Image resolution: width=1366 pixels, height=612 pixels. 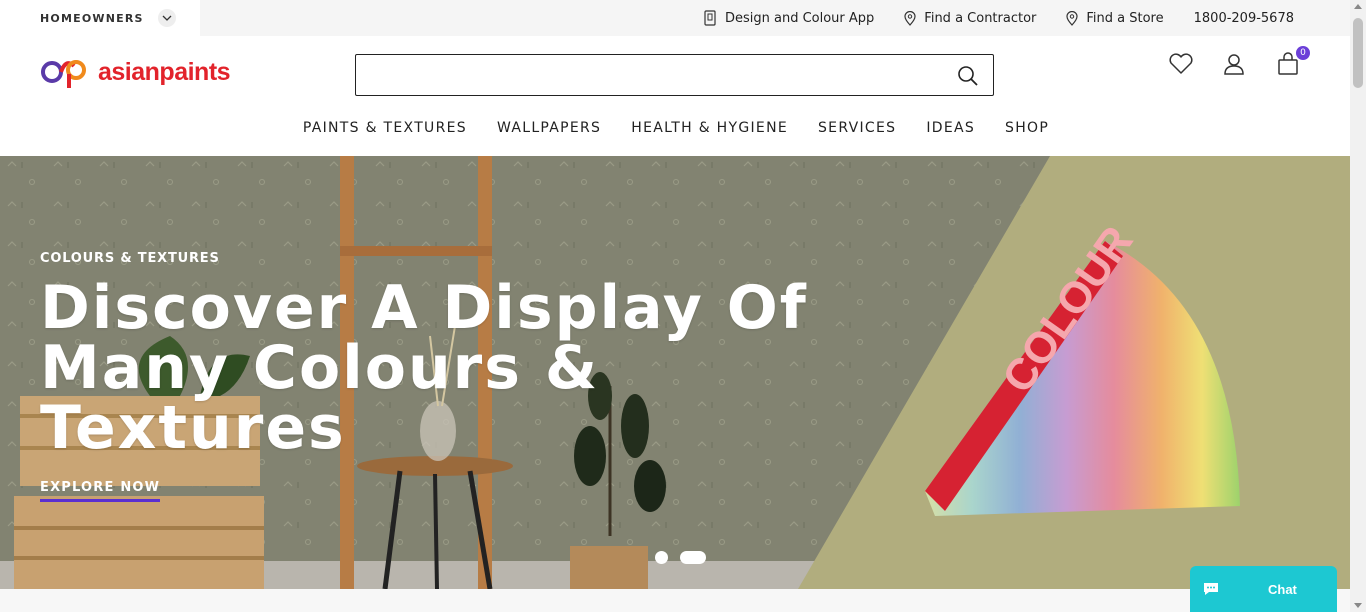 I want to click on design-colour-app-link: Design and Colour App, so click(x=788, y=18).